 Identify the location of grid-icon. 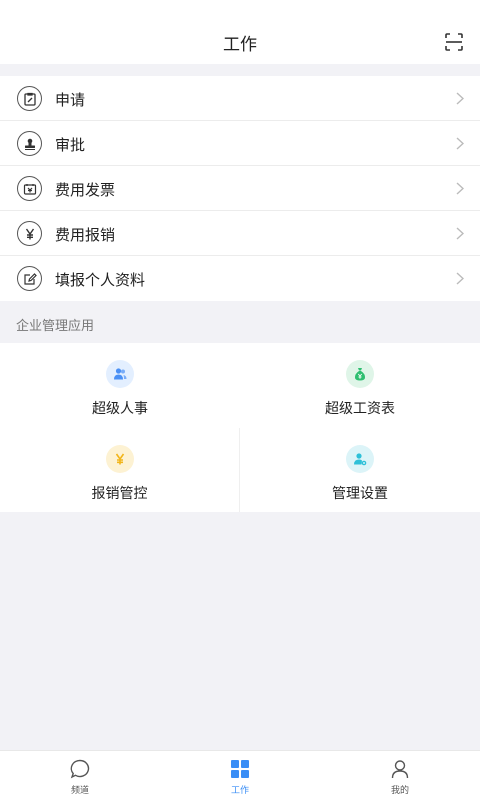
(240, 769).